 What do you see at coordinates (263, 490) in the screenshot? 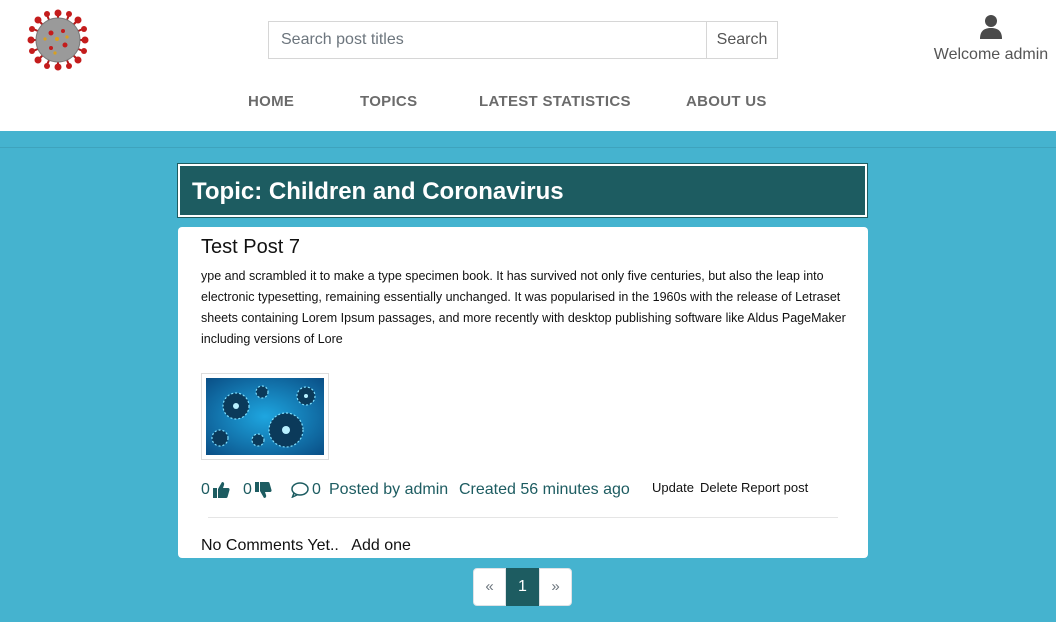
I see `thumbs-down-icon` at bounding box center [263, 490].